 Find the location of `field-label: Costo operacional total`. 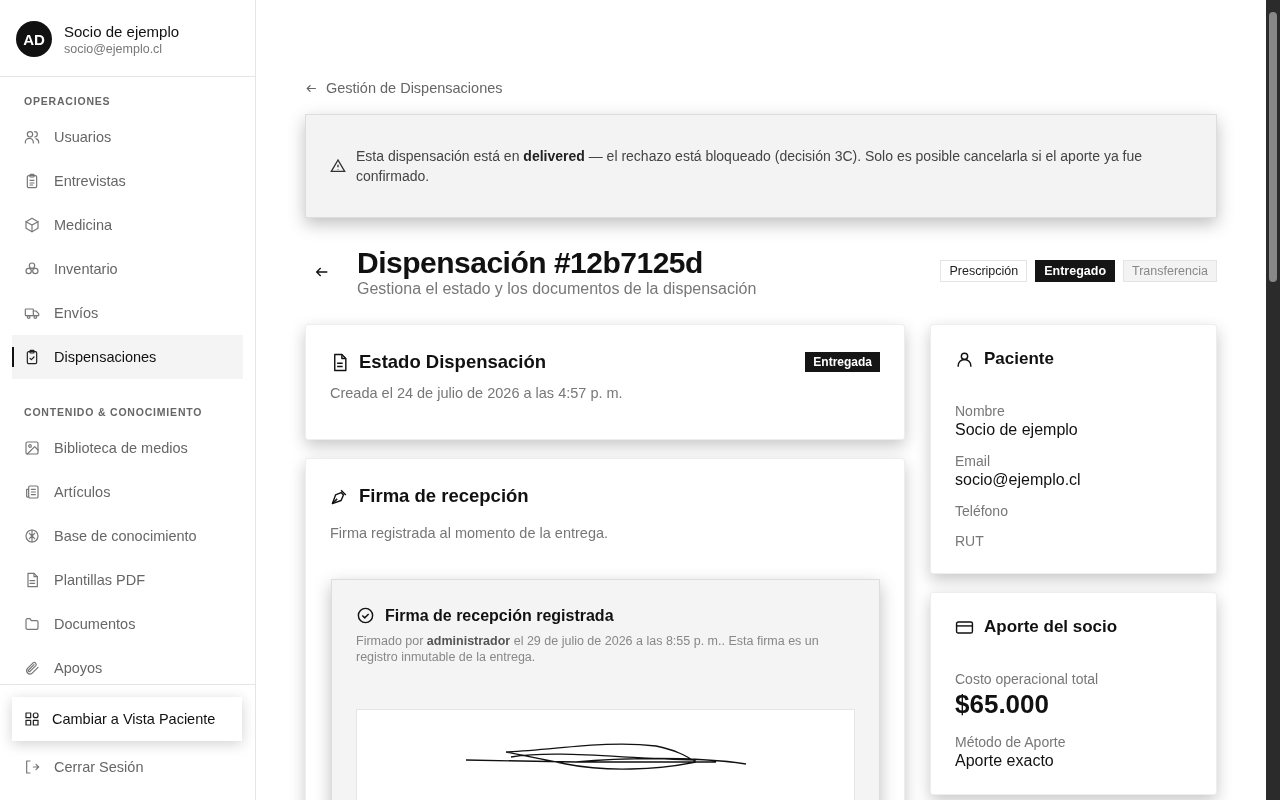

field-label: Costo operacional total is located at coordinates (1027, 679).